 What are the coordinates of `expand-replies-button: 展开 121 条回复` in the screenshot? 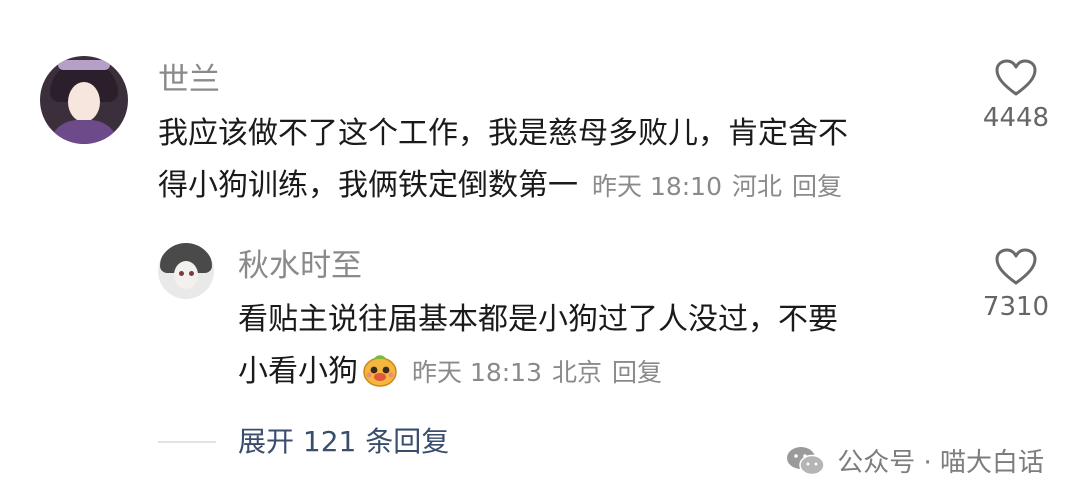 It's located at (343, 442).